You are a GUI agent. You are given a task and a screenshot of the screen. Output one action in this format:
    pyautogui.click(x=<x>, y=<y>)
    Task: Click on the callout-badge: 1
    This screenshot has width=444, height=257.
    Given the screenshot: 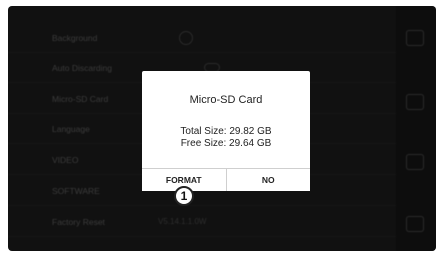 What is the action you would take?
    pyautogui.click(x=184, y=196)
    